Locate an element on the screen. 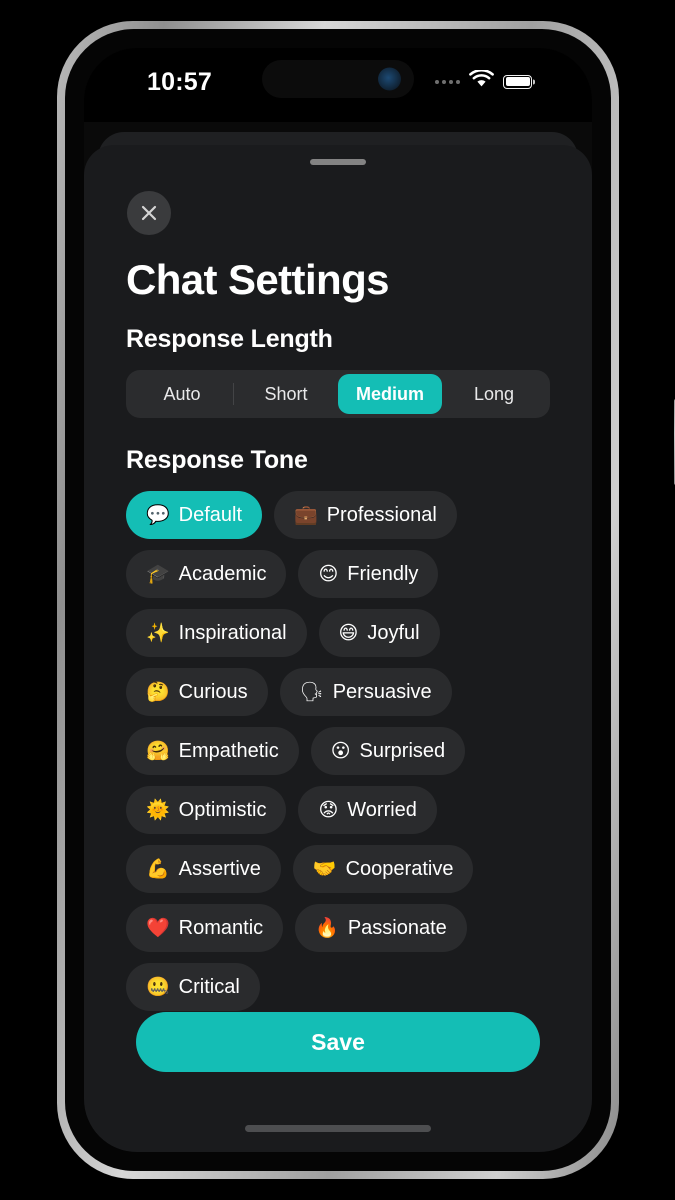  tone-chip-label: Assertive is located at coordinates (219, 868).